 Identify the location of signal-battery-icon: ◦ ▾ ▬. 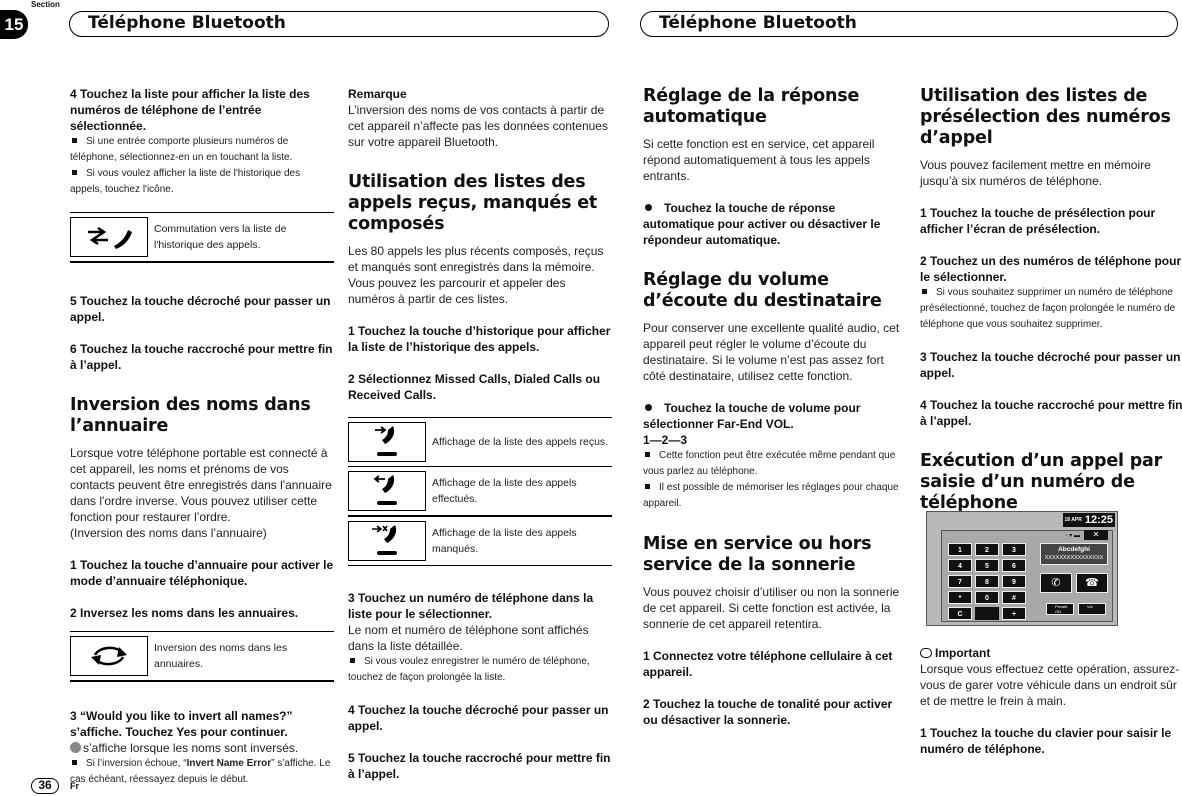
(1072, 536).